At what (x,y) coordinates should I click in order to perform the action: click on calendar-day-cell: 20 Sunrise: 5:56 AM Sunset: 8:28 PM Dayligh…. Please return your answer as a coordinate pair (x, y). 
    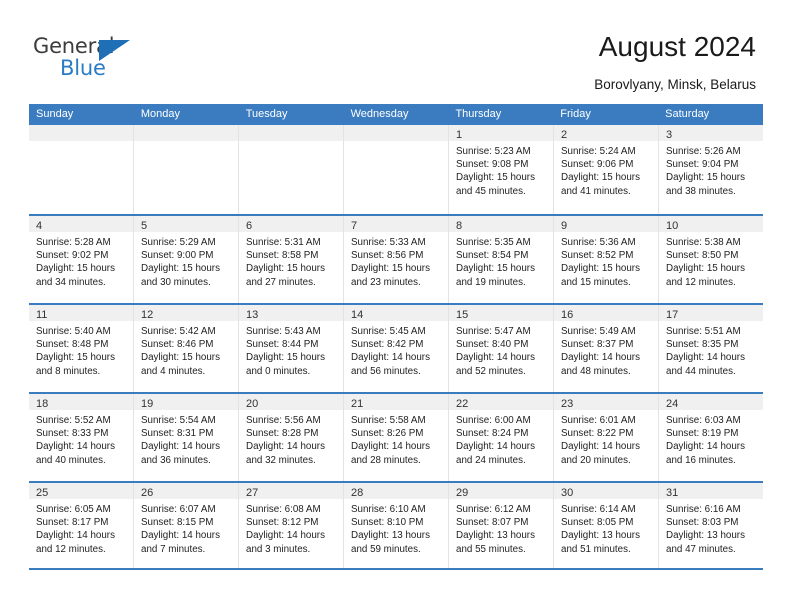
    Looking at the image, I should click on (291, 437).